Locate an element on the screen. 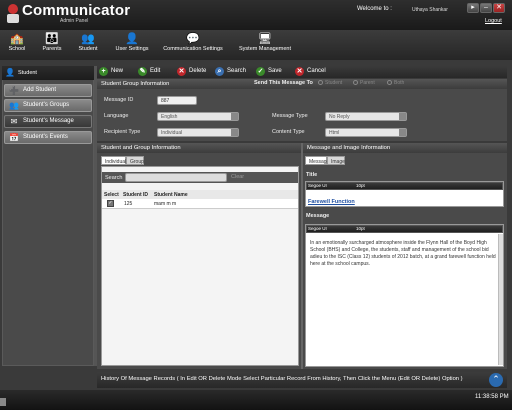 This screenshot has width=512, height=410. search-icon: ⌕ is located at coordinates (219, 71).